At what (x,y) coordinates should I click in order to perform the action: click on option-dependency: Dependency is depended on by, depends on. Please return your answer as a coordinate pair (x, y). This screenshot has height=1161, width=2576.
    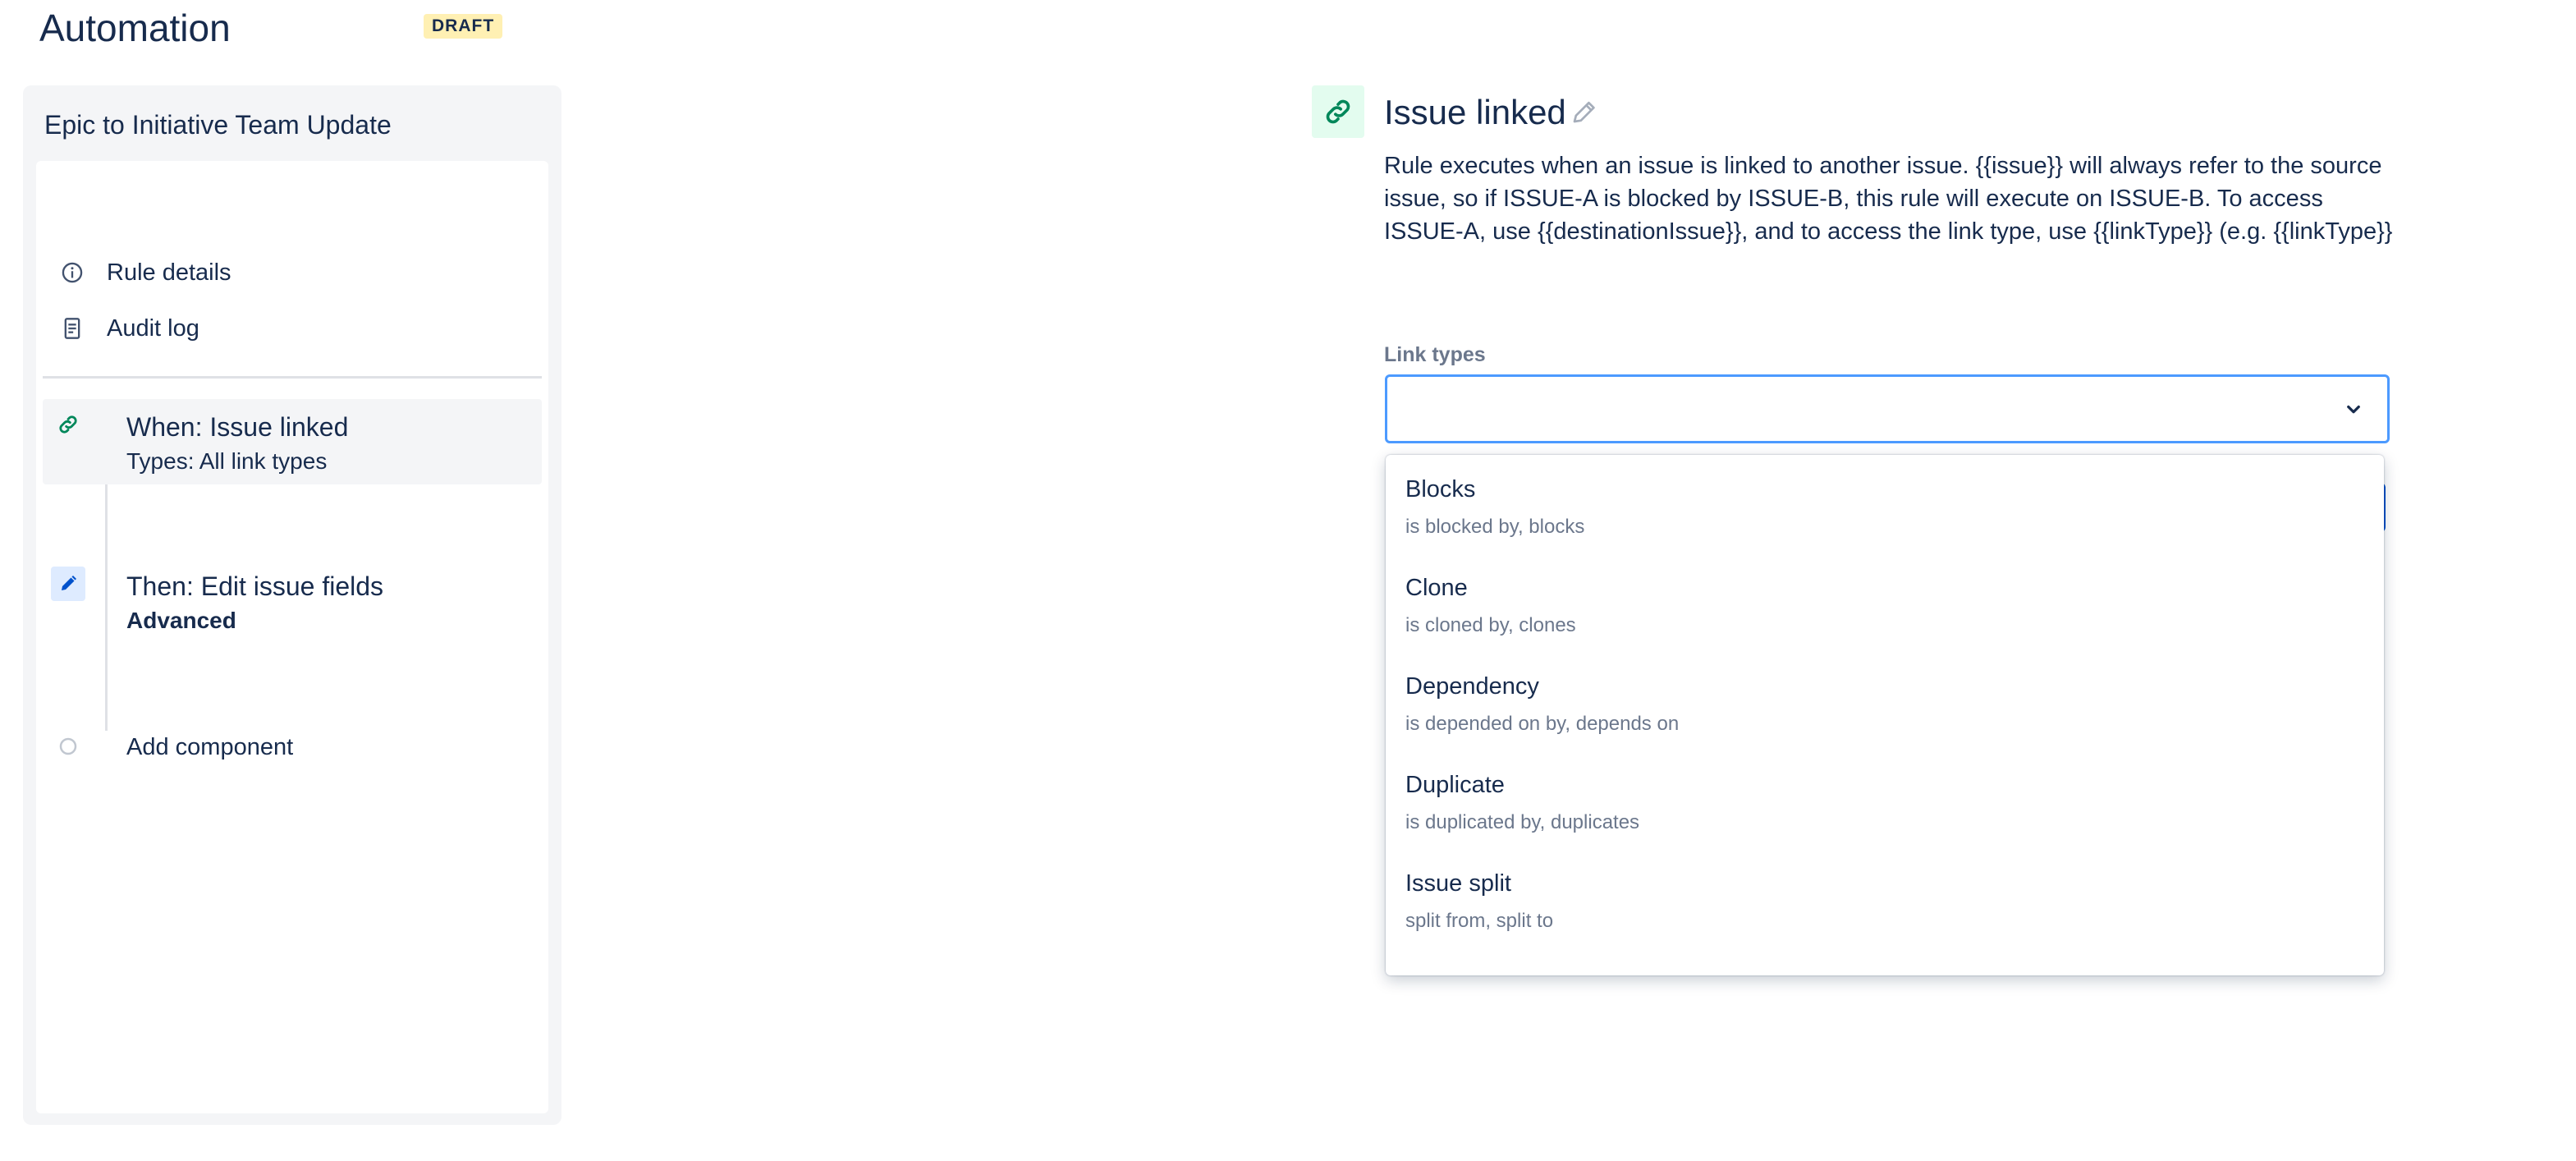
    Looking at the image, I should click on (1885, 701).